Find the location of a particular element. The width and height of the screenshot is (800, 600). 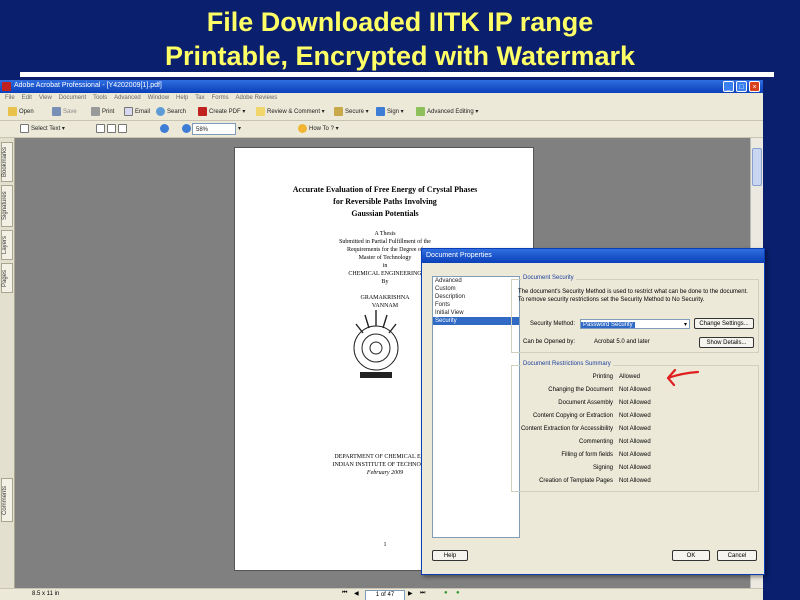

go-forward-icon: ● is located at coordinates (458, 593).